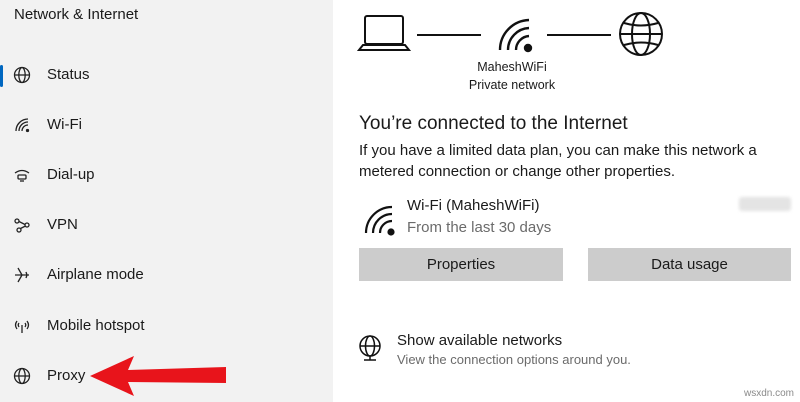 Image resolution: width=800 pixels, height=402 pixels. What do you see at coordinates (64, 124) in the screenshot?
I see `sidebar-item-label: Wi-Fi` at bounding box center [64, 124].